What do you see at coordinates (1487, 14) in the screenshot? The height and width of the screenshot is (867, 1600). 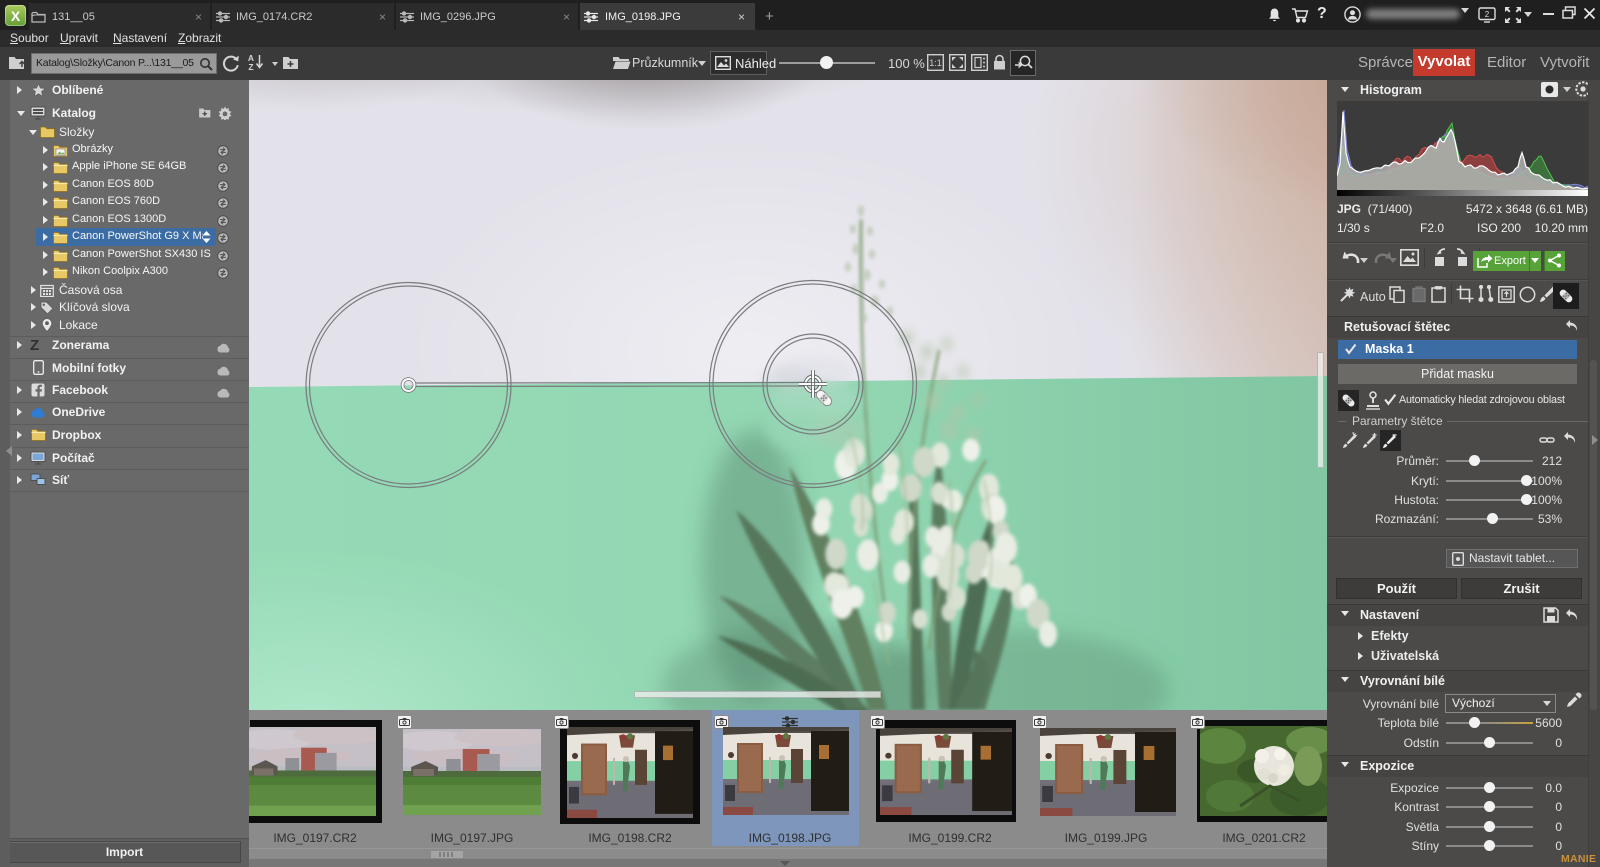 I see `svg-text: 2` at bounding box center [1487, 14].